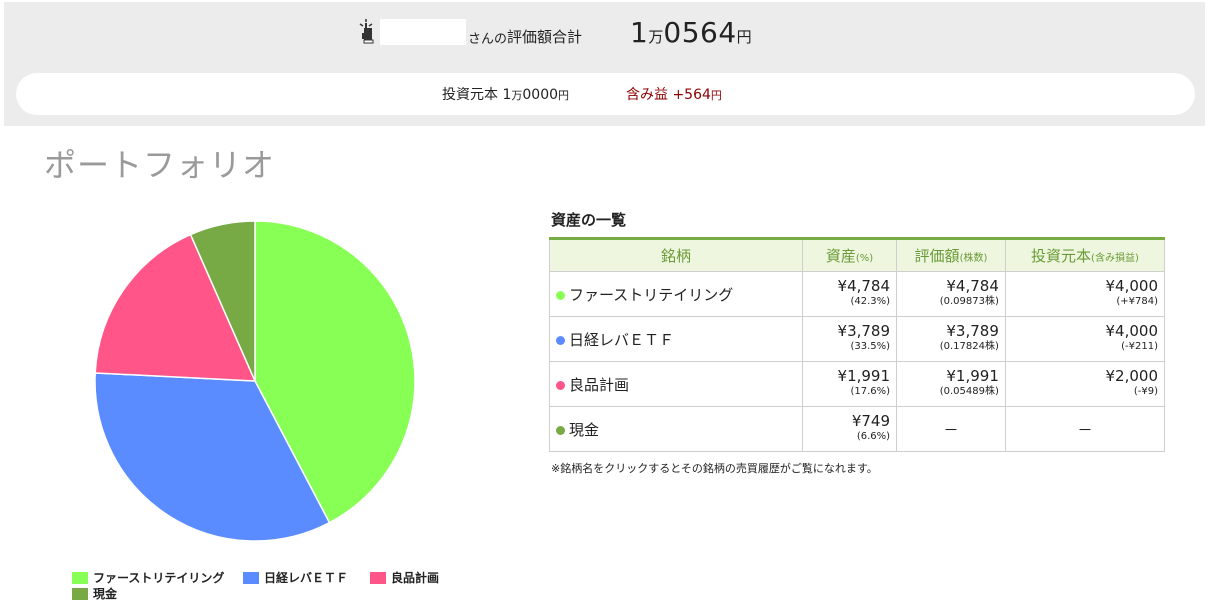 The height and width of the screenshot is (607, 1210). Describe the element at coordinates (700, 32) in the screenshot. I see `total-rest: 0564` at that location.